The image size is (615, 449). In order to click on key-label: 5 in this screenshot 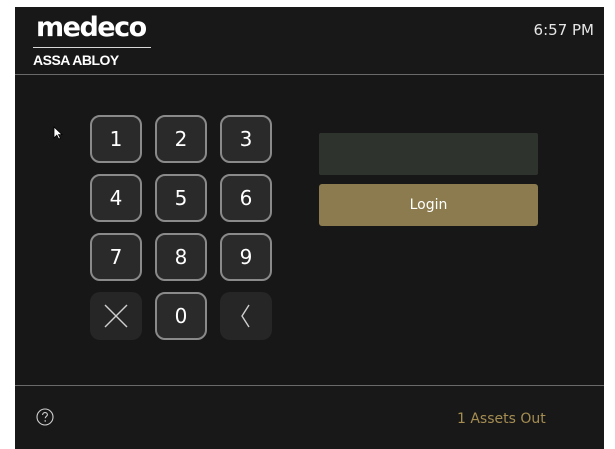, I will do `click(181, 198)`.